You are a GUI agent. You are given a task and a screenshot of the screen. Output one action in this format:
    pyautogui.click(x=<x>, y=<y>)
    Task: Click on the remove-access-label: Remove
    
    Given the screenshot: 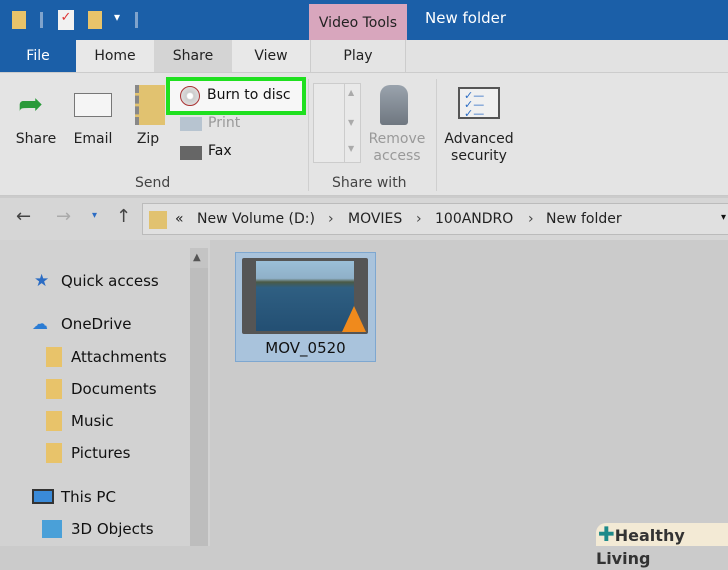 What is the action you would take?
    pyautogui.click(x=397, y=139)
    